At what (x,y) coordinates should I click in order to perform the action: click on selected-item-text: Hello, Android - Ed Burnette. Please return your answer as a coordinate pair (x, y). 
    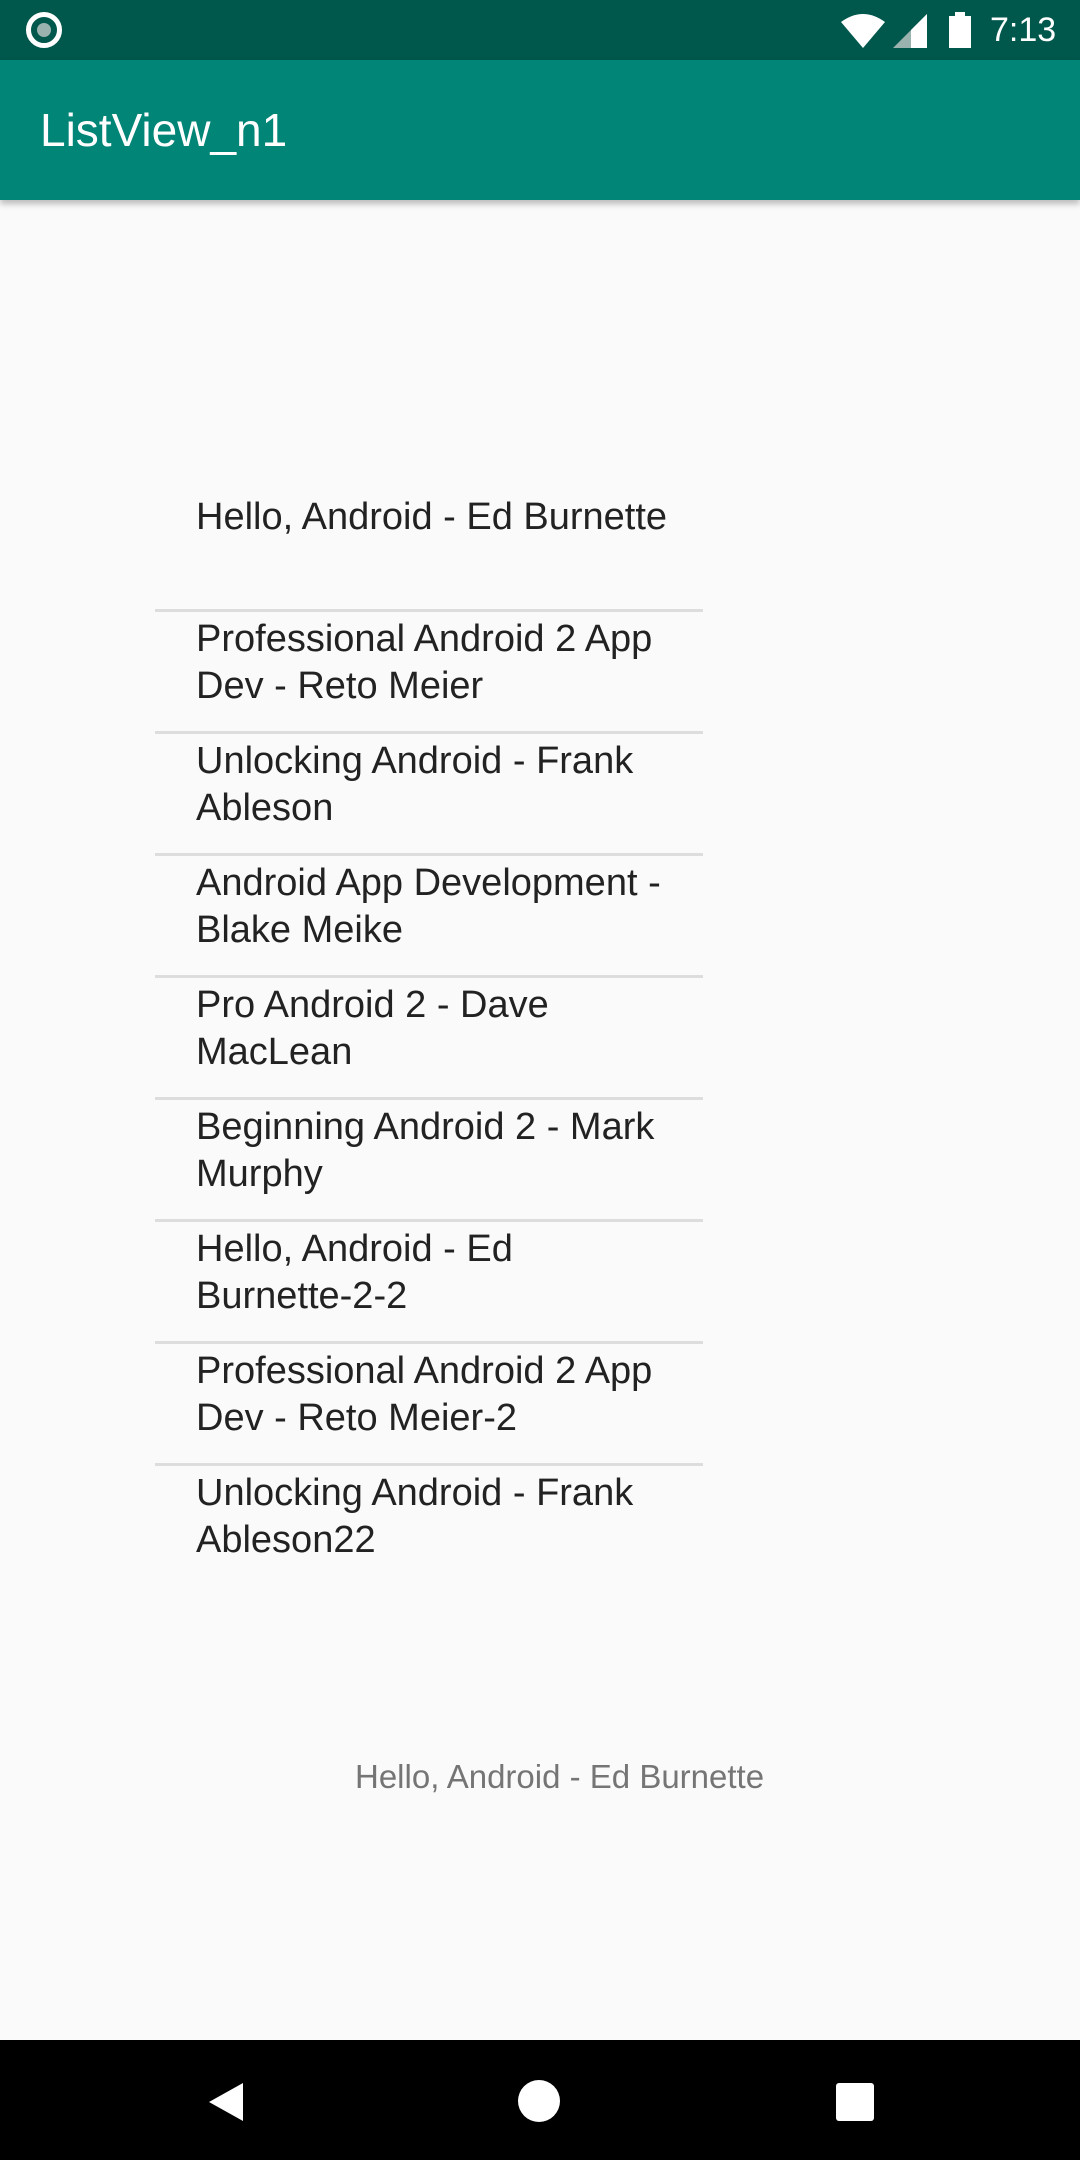
    Looking at the image, I should click on (560, 1776).